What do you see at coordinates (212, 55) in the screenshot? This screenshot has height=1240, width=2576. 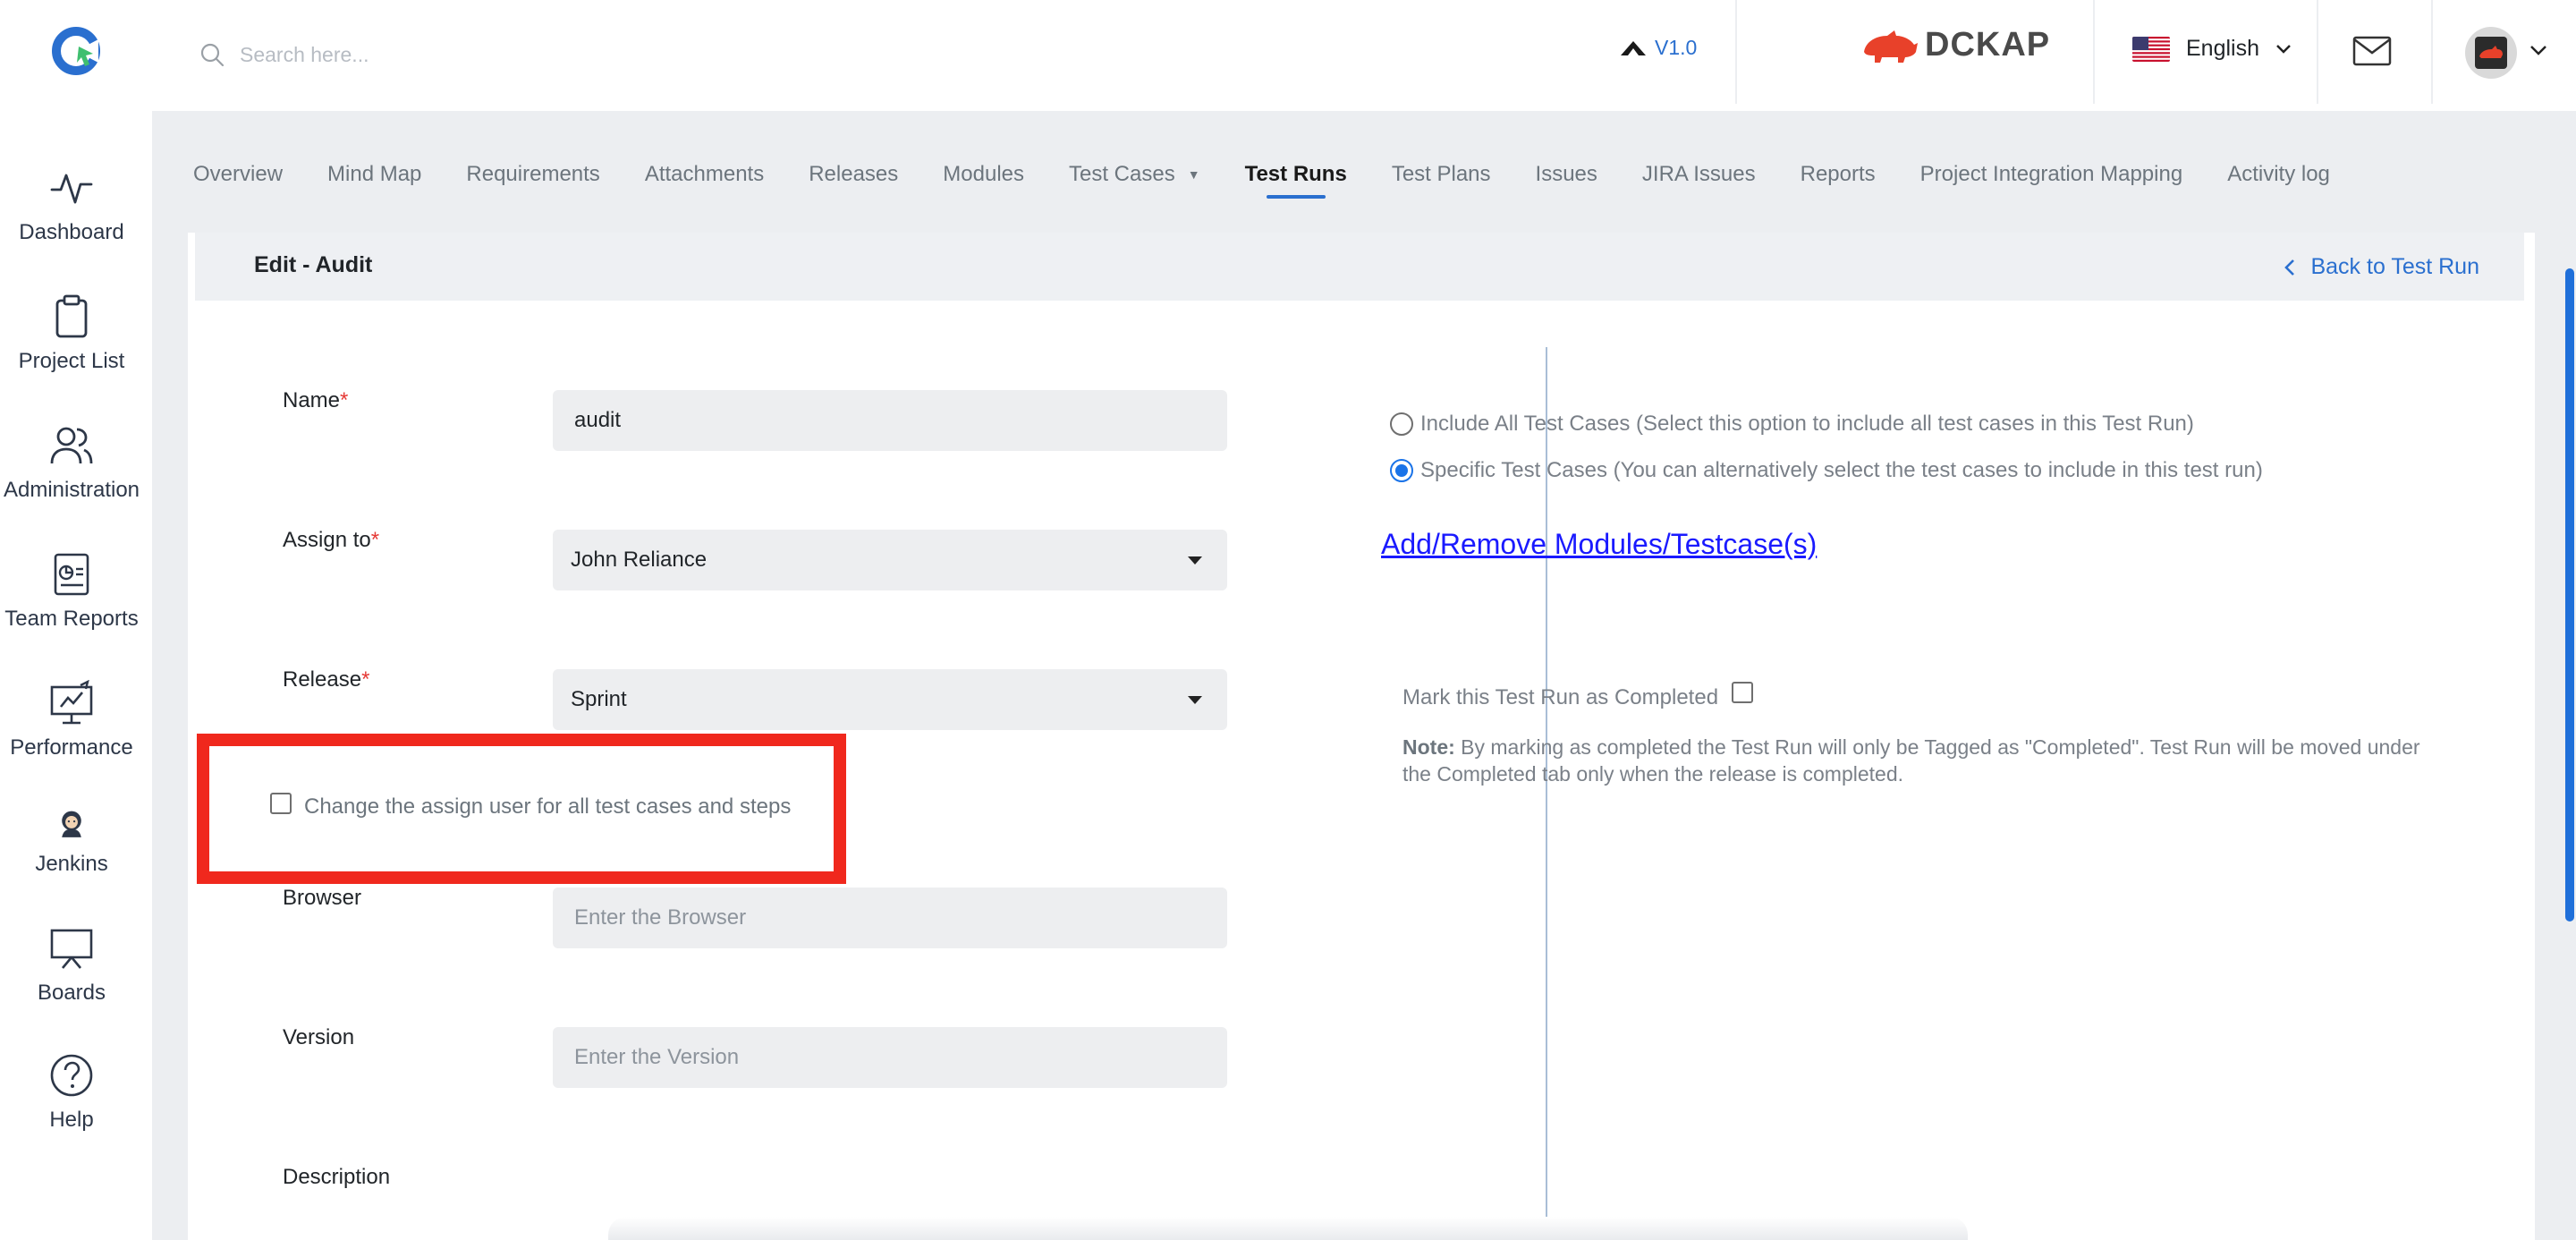 I see `search-icon` at bounding box center [212, 55].